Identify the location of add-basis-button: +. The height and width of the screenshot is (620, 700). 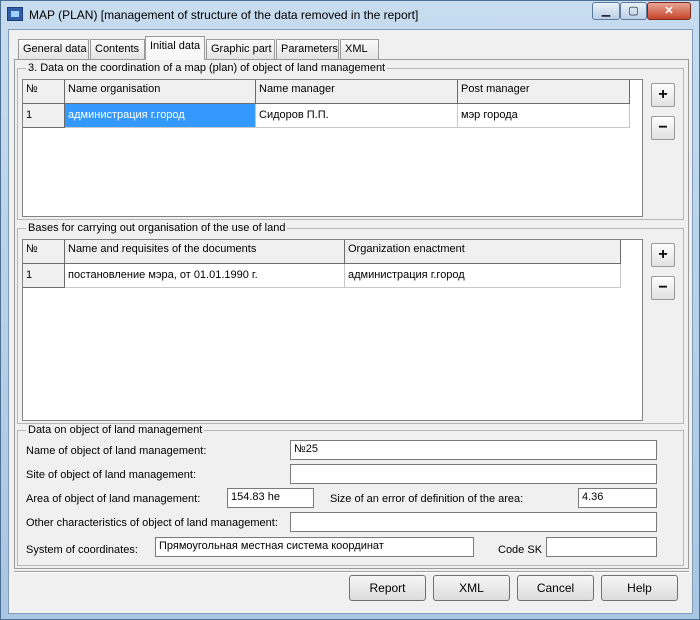
(663, 255).